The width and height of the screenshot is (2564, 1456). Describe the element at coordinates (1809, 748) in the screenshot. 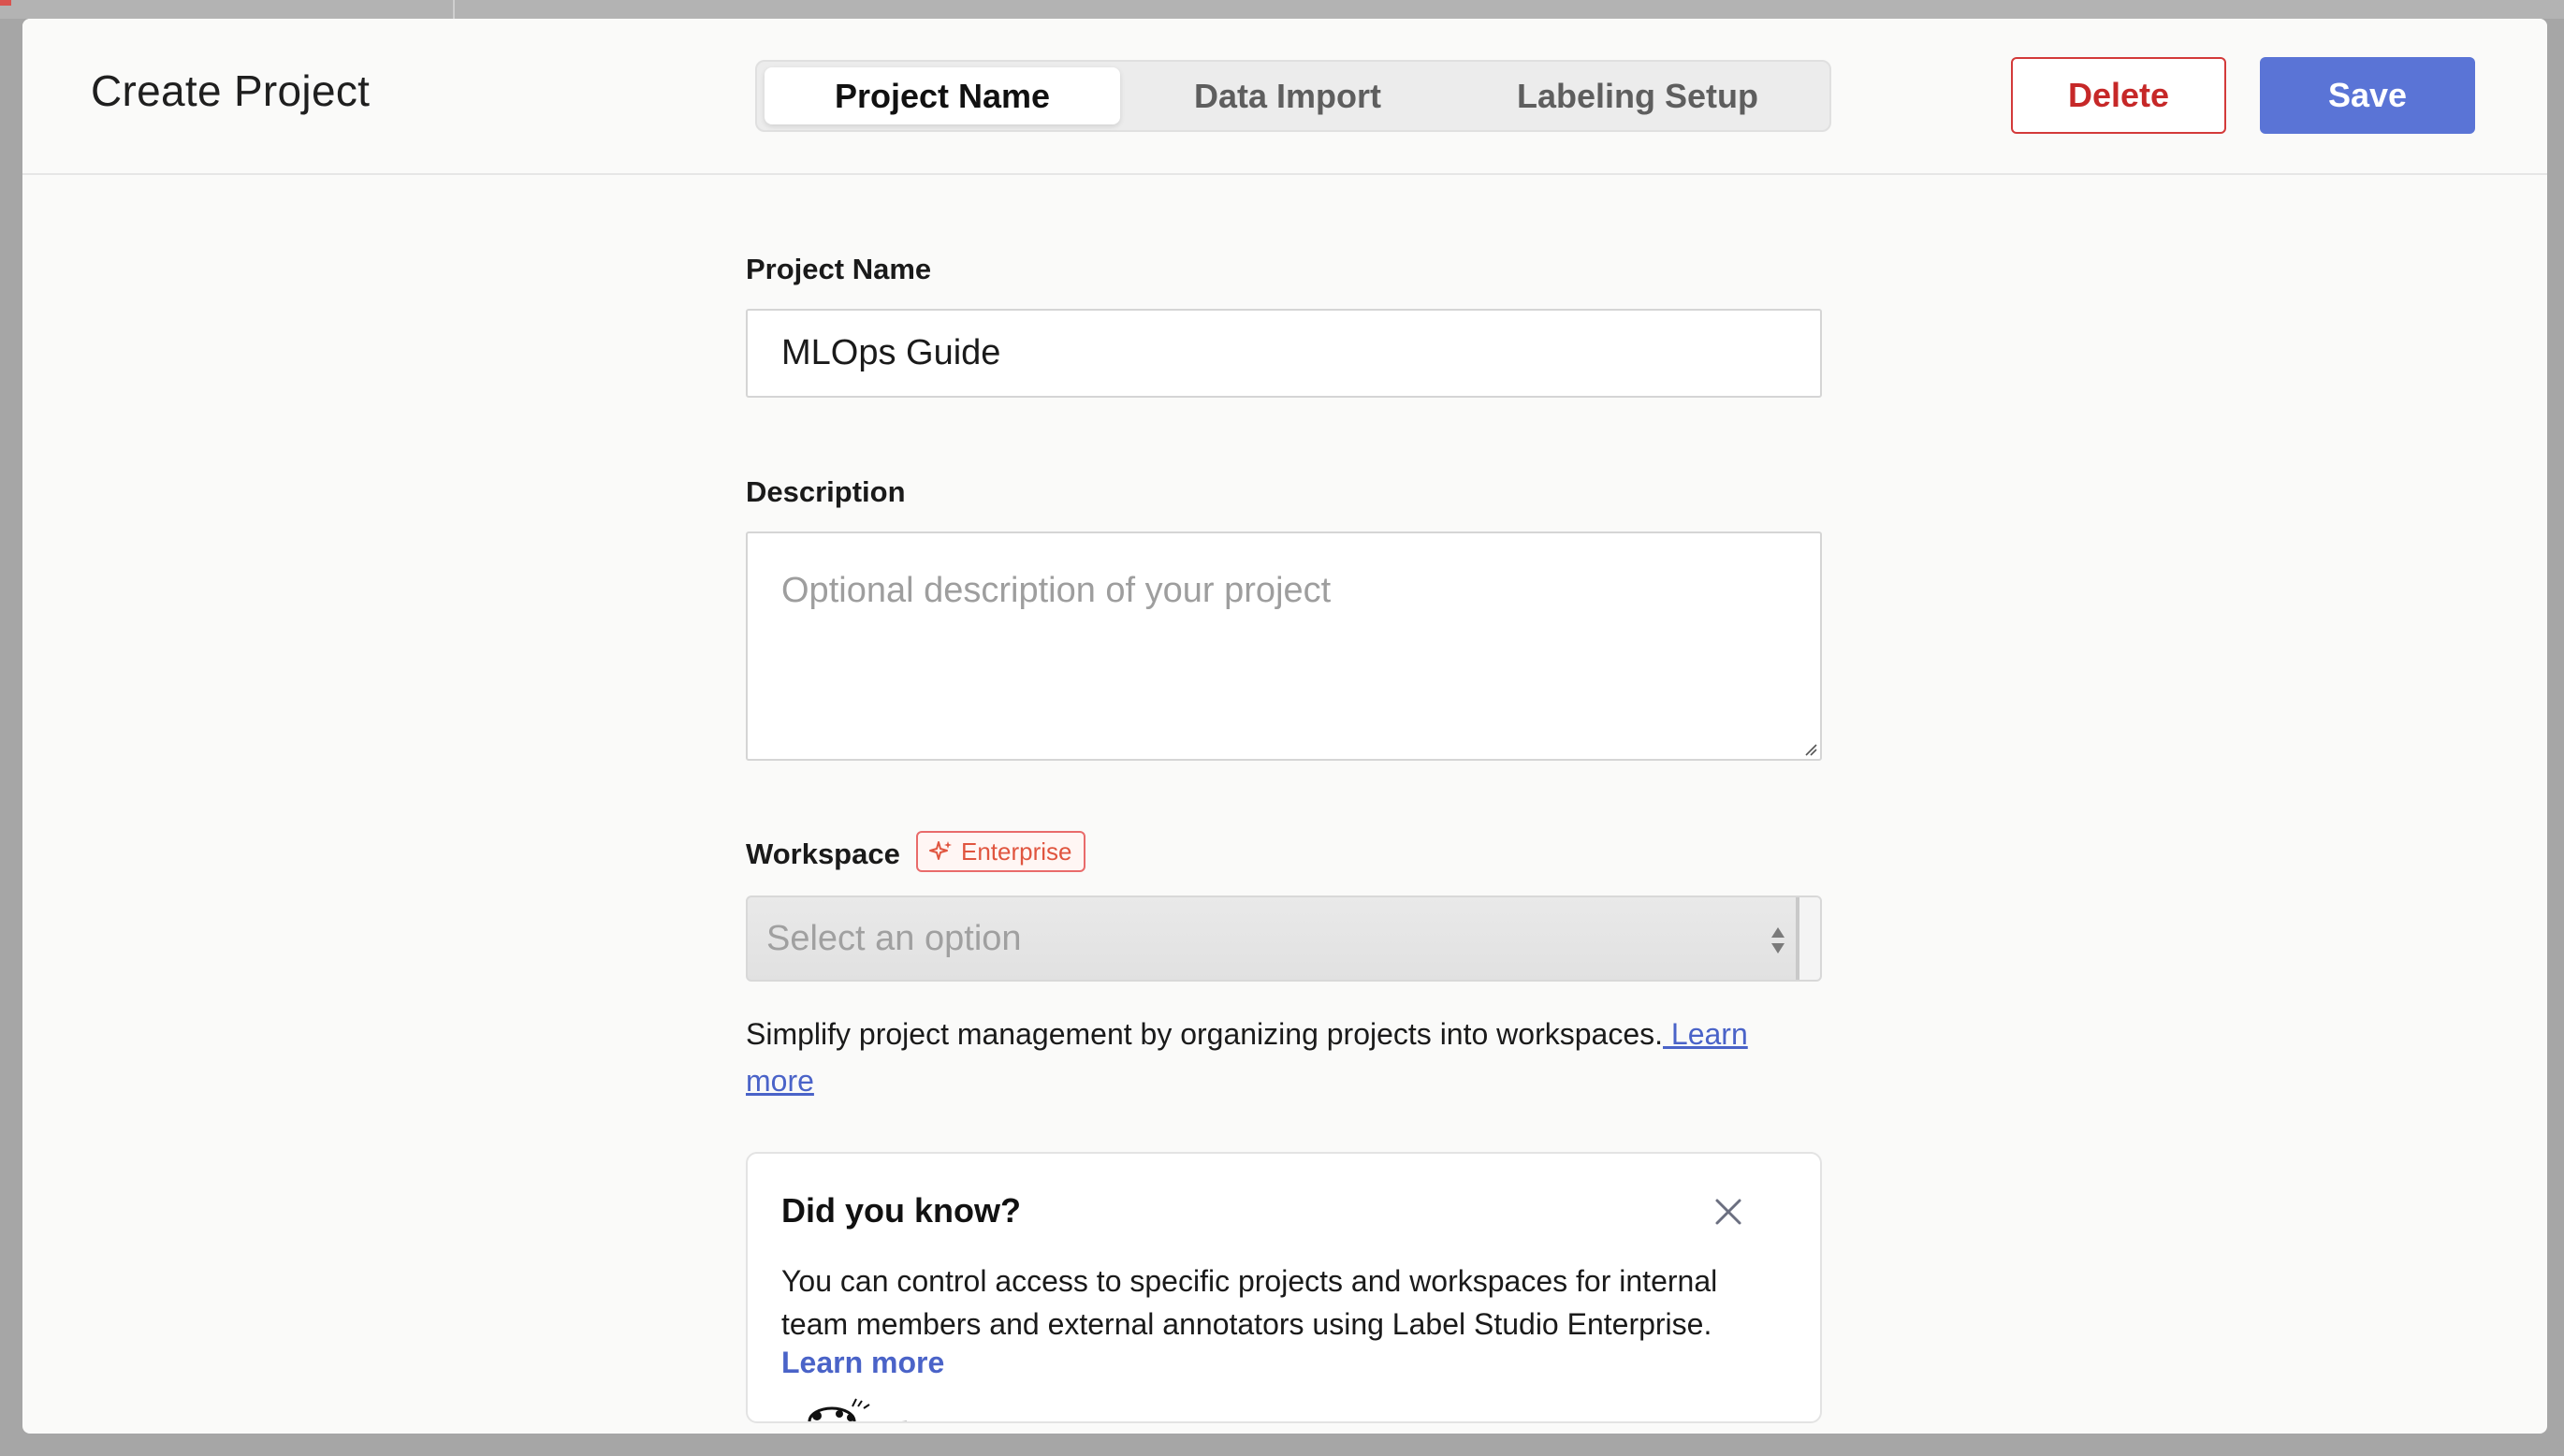

I see `resize-grip-icon` at that location.